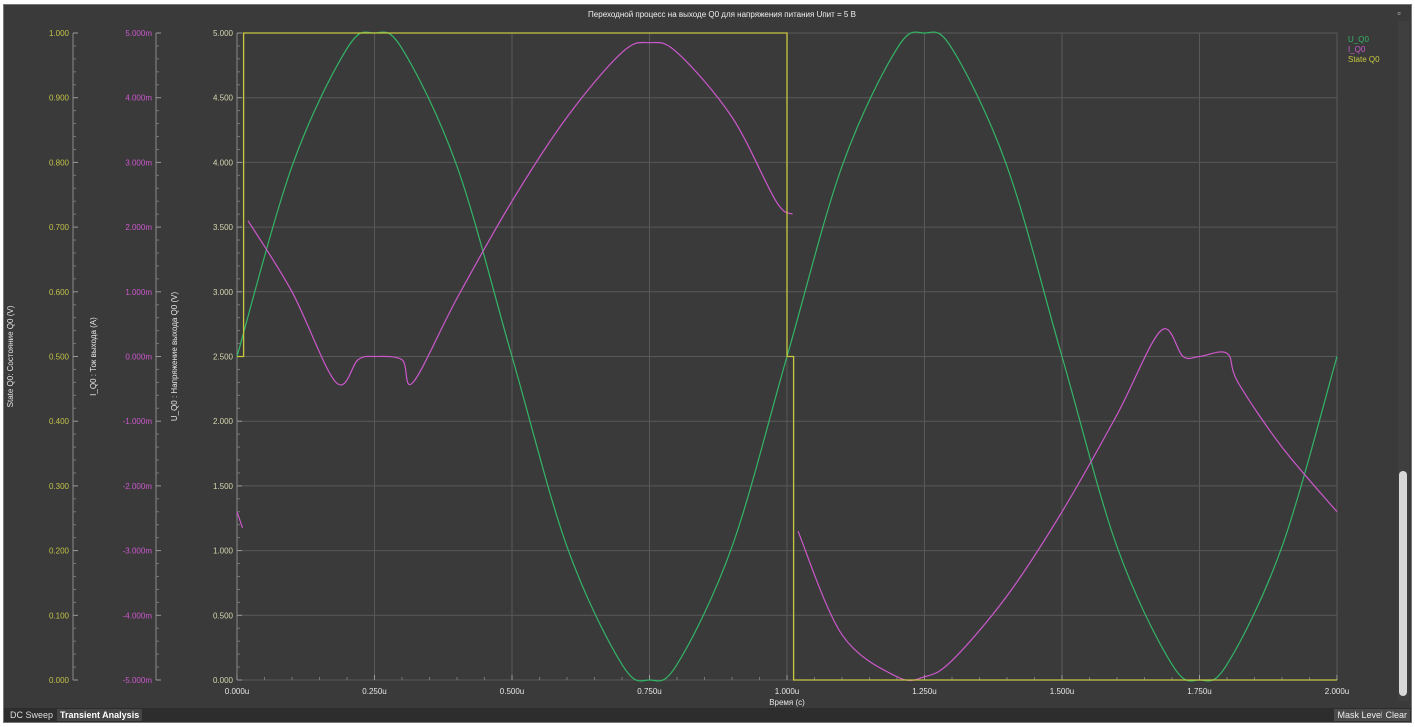  Describe the element at coordinates (138, 33) in the screenshot. I see `y-tick-label: 5.000m` at that location.